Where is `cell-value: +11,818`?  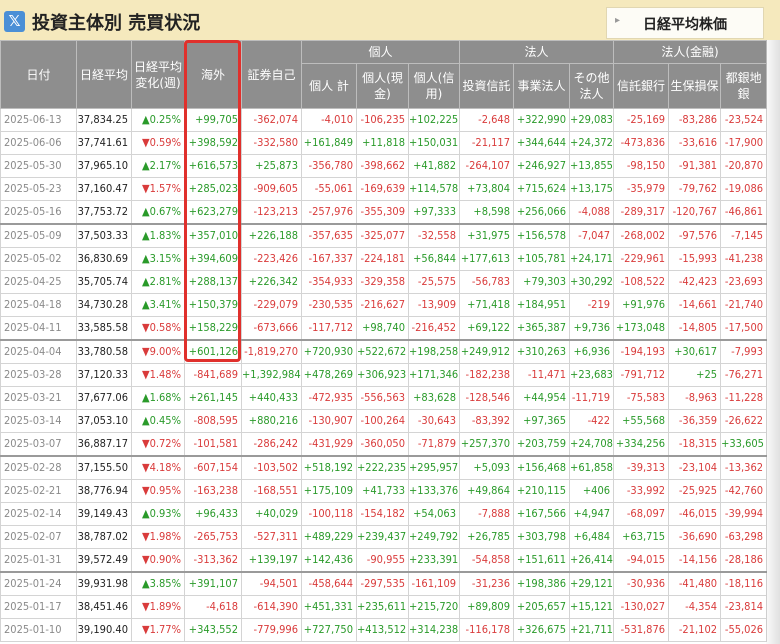
cell-value: +11,818 is located at coordinates (382, 143).